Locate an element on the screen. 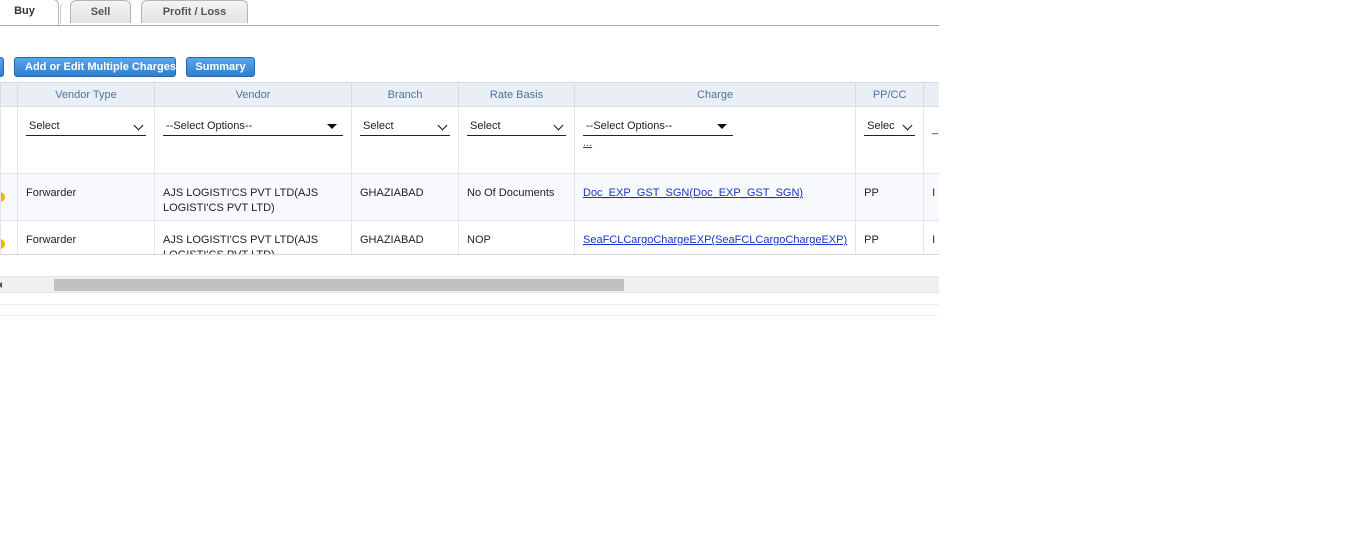 This screenshot has height=538, width=1351. charge-link: Doc_EXP_GST_SGN(Doc_EXP_GST_SGN) is located at coordinates (693, 193).